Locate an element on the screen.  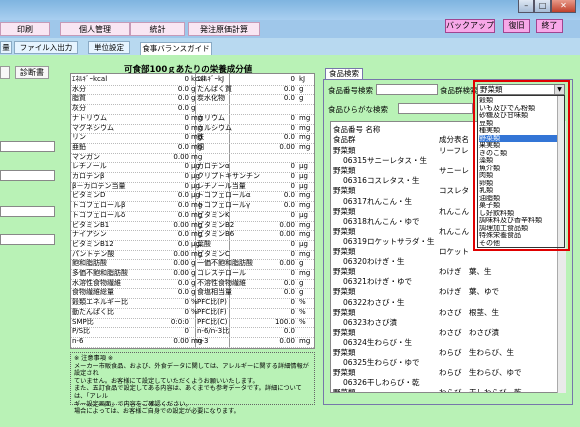
dropdown-option: 肉類 is located at coordinates (518, 176).